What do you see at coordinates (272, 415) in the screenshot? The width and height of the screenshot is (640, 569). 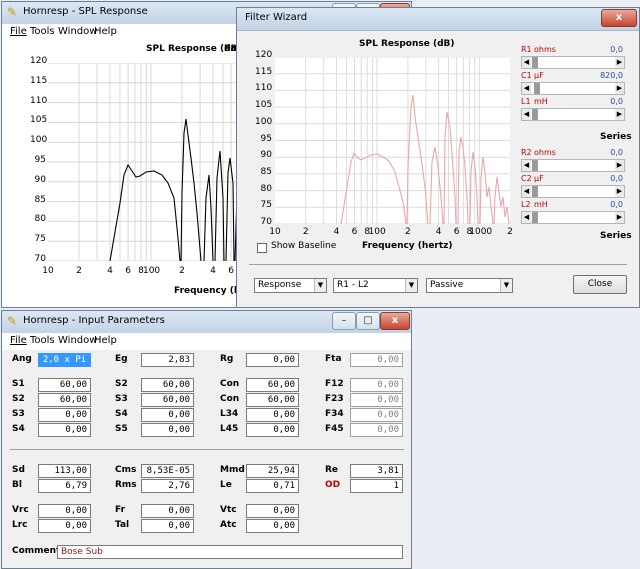 I see `param-field-l34: 0,00` at bounding box center [272, 415].